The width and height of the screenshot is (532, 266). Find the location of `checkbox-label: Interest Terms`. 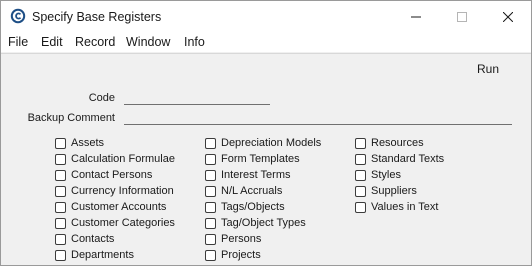

checkbox-label: Interest Terms is located at coordinates (256, 175).